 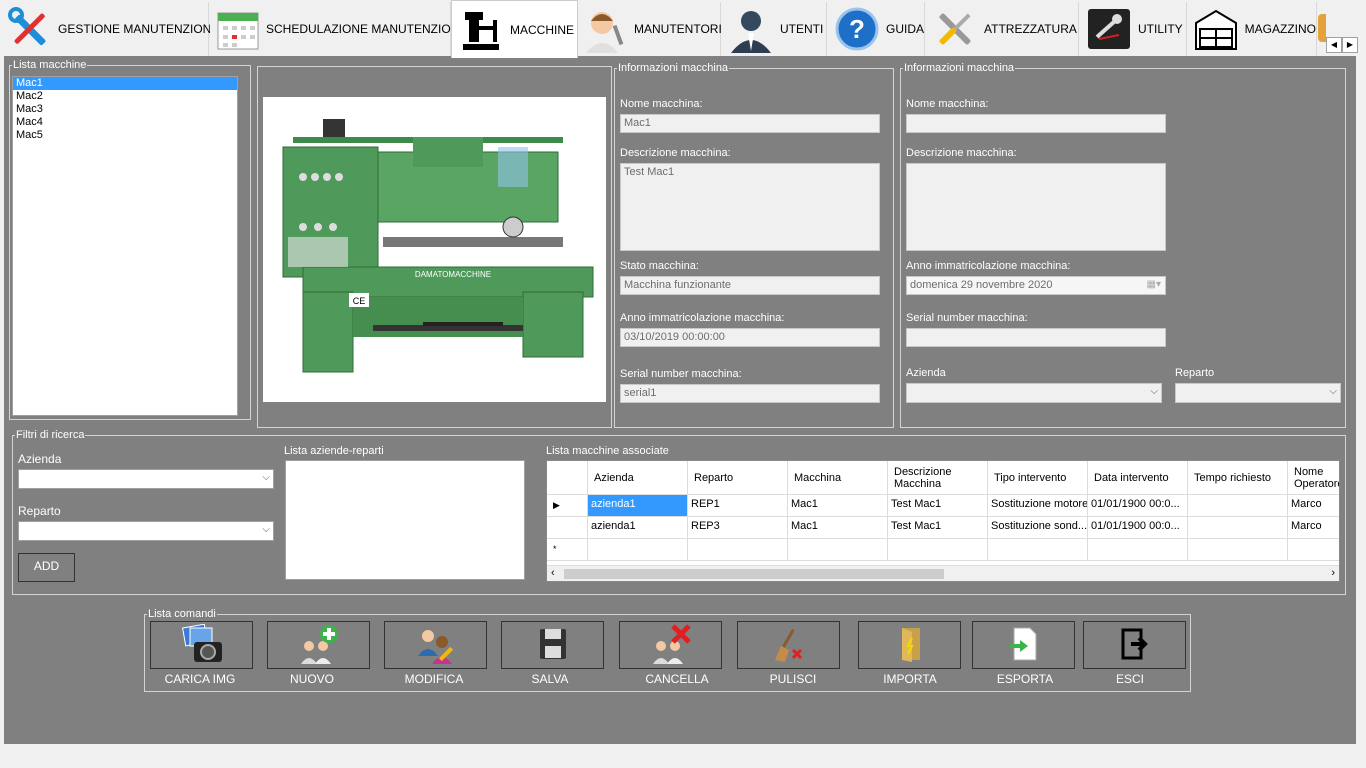 I want to click on grid-row-header: *, so click(x=567, y=550).